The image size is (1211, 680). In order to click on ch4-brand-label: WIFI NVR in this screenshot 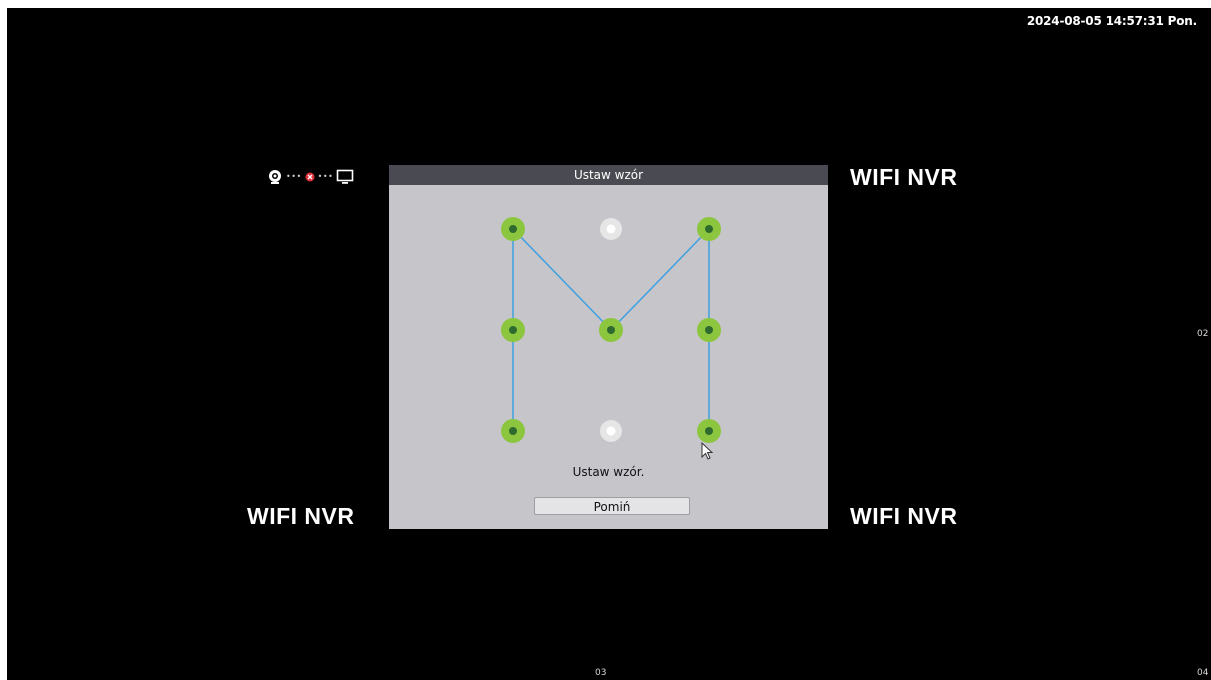, I will do `click(904, 516)`.